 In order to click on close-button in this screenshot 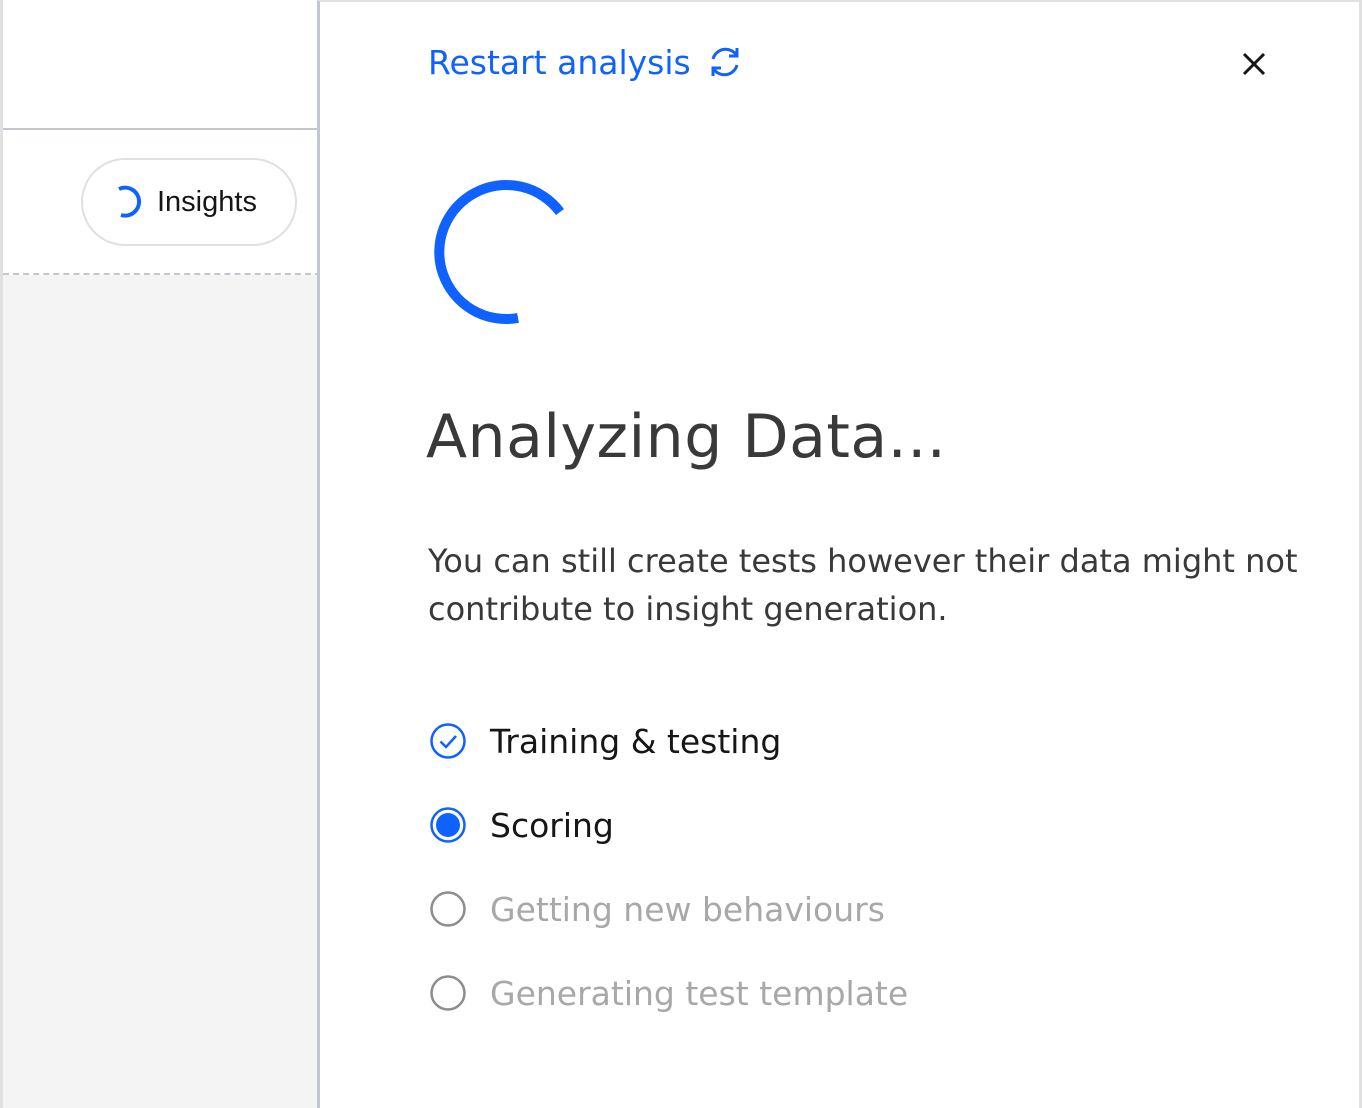, I will do `click(1254, 64)`.